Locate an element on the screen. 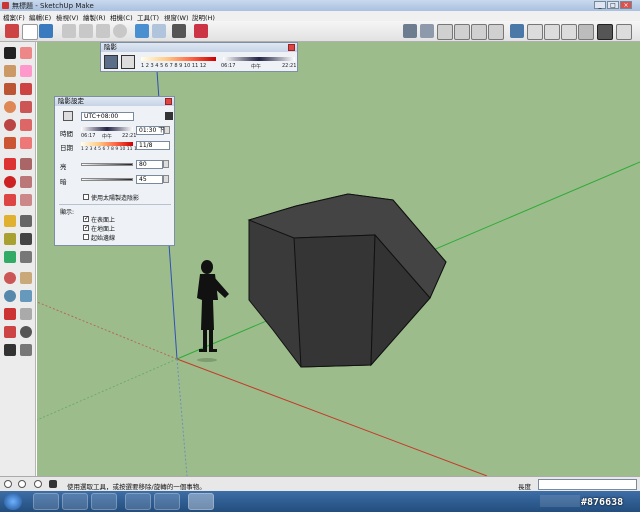 The height and width of the screenshot is (512, 640). axes-icon is located at coordinates (10, 257).